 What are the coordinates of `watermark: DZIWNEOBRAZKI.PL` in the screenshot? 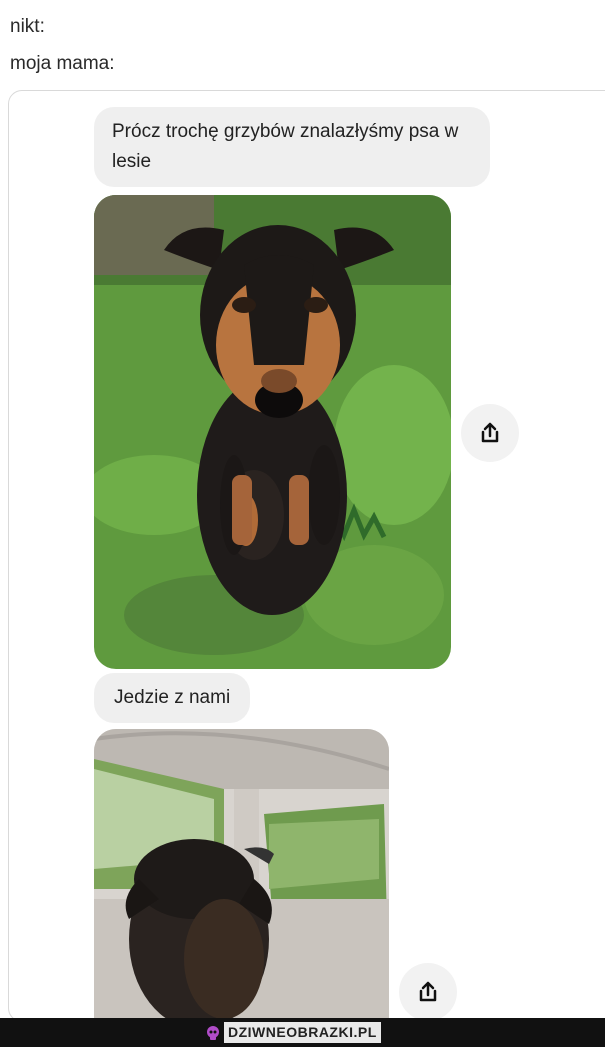 It's located at (293, 1032).